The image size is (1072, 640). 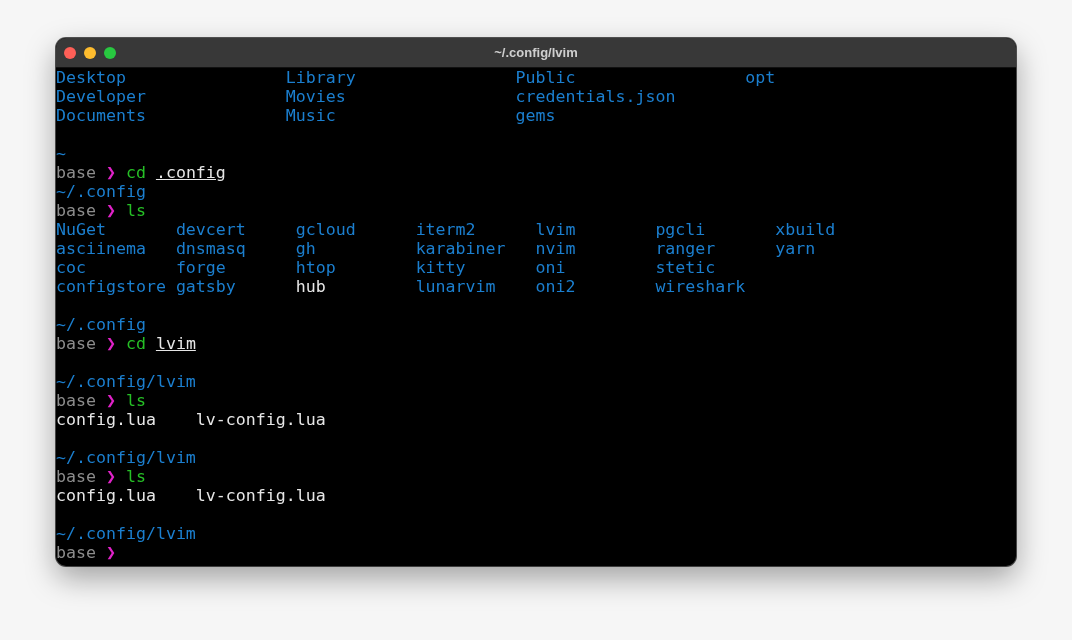 I want to click on file-name: hub, so click(x=310, y=286).